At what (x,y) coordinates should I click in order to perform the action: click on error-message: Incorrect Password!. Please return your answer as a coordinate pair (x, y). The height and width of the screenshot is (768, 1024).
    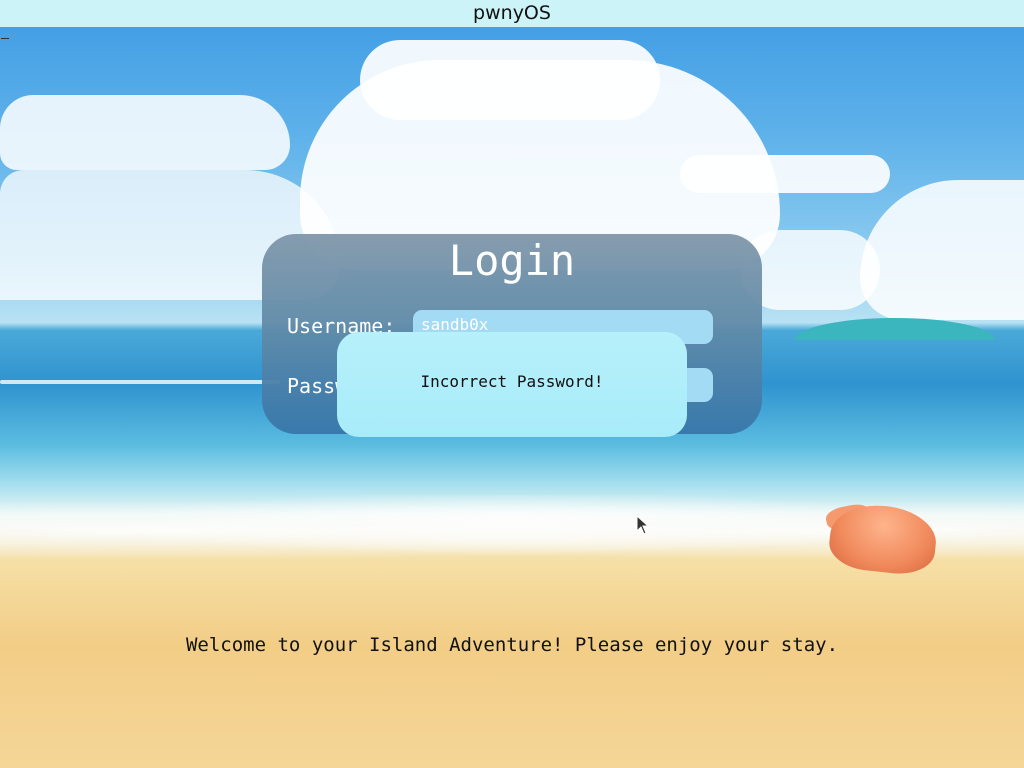
    Looking at the image, I should click on (512, 381).